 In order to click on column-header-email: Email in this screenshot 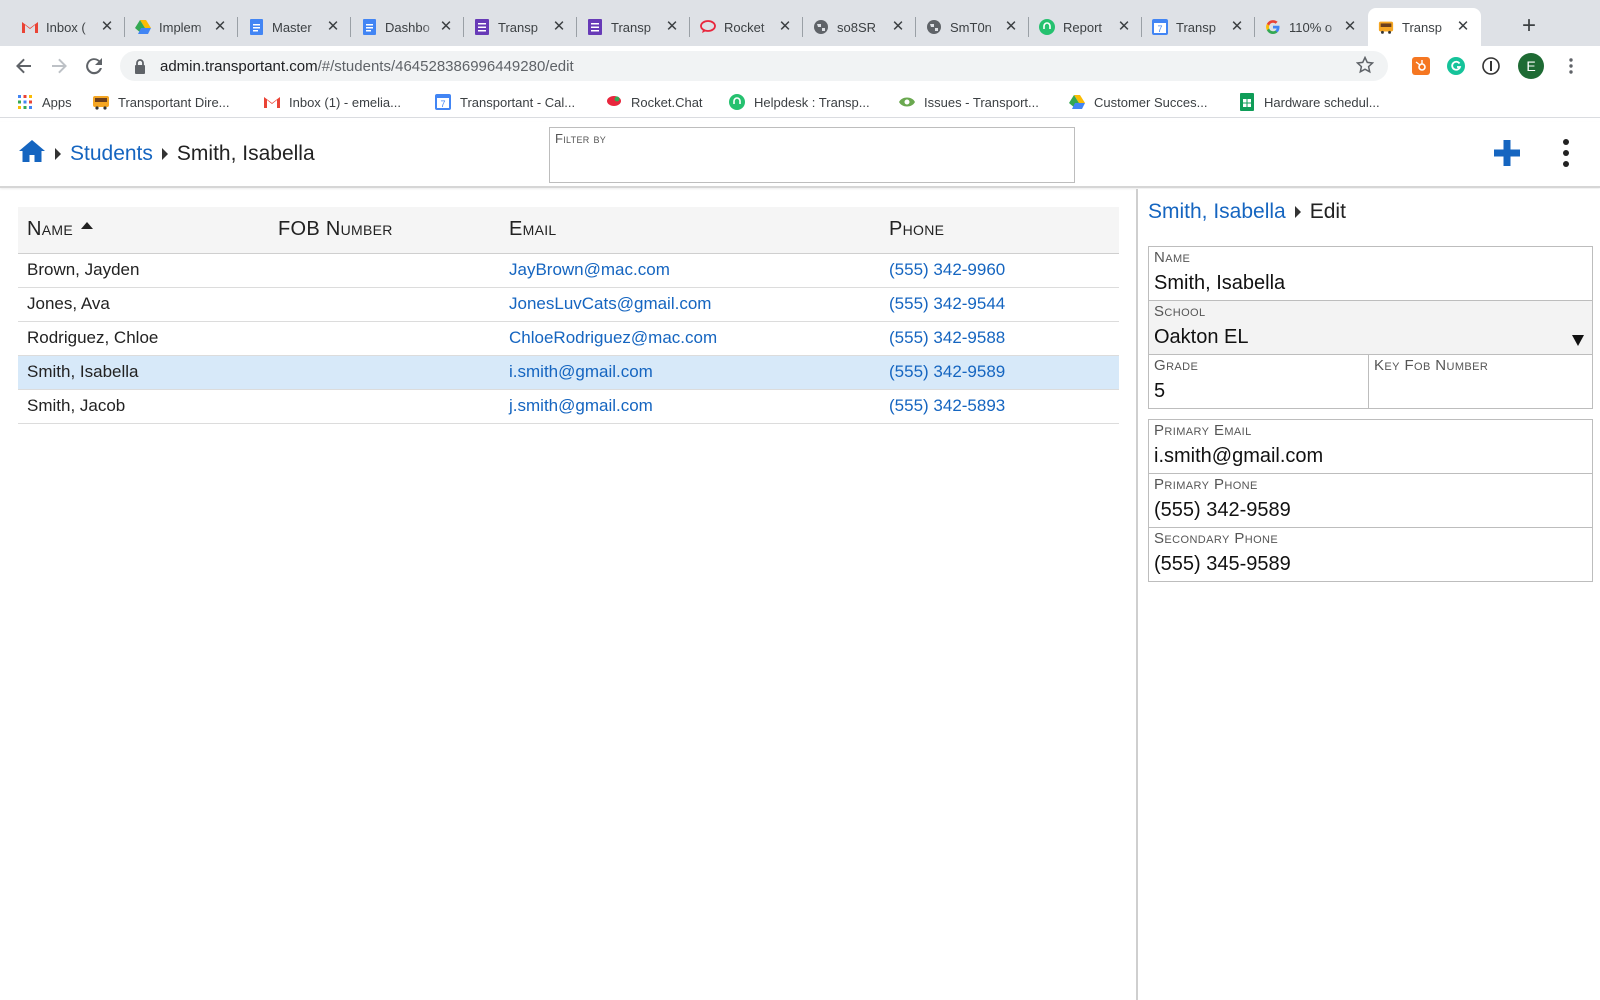, I will do `click(690, 230)`.